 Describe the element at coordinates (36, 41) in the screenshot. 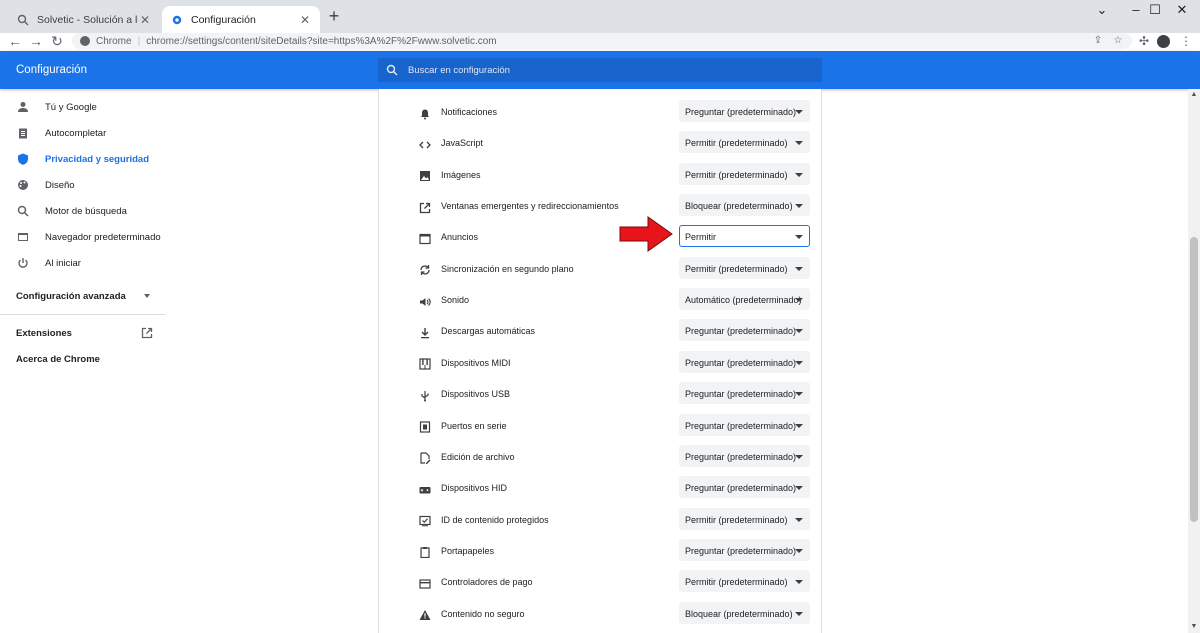

I see `forward-arrow-icon: →` at that location.